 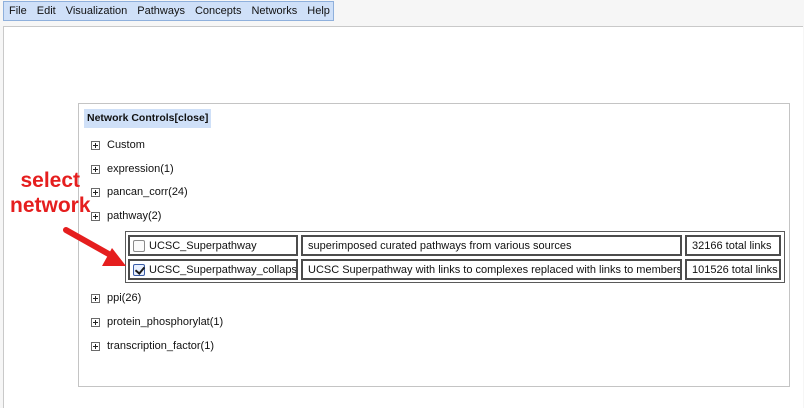 I want to click on group-ppi: ppi(26), so click(x=116, y=298).